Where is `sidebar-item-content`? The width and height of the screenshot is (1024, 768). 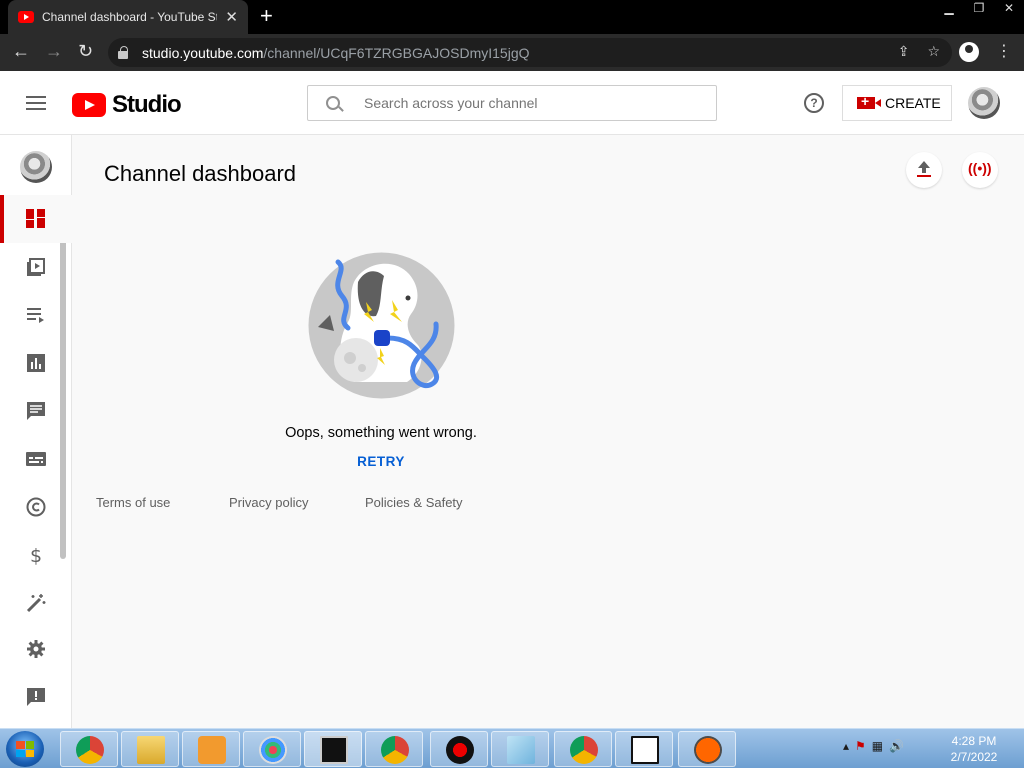 sidebar-item-content is located at coordinates (36, 267).